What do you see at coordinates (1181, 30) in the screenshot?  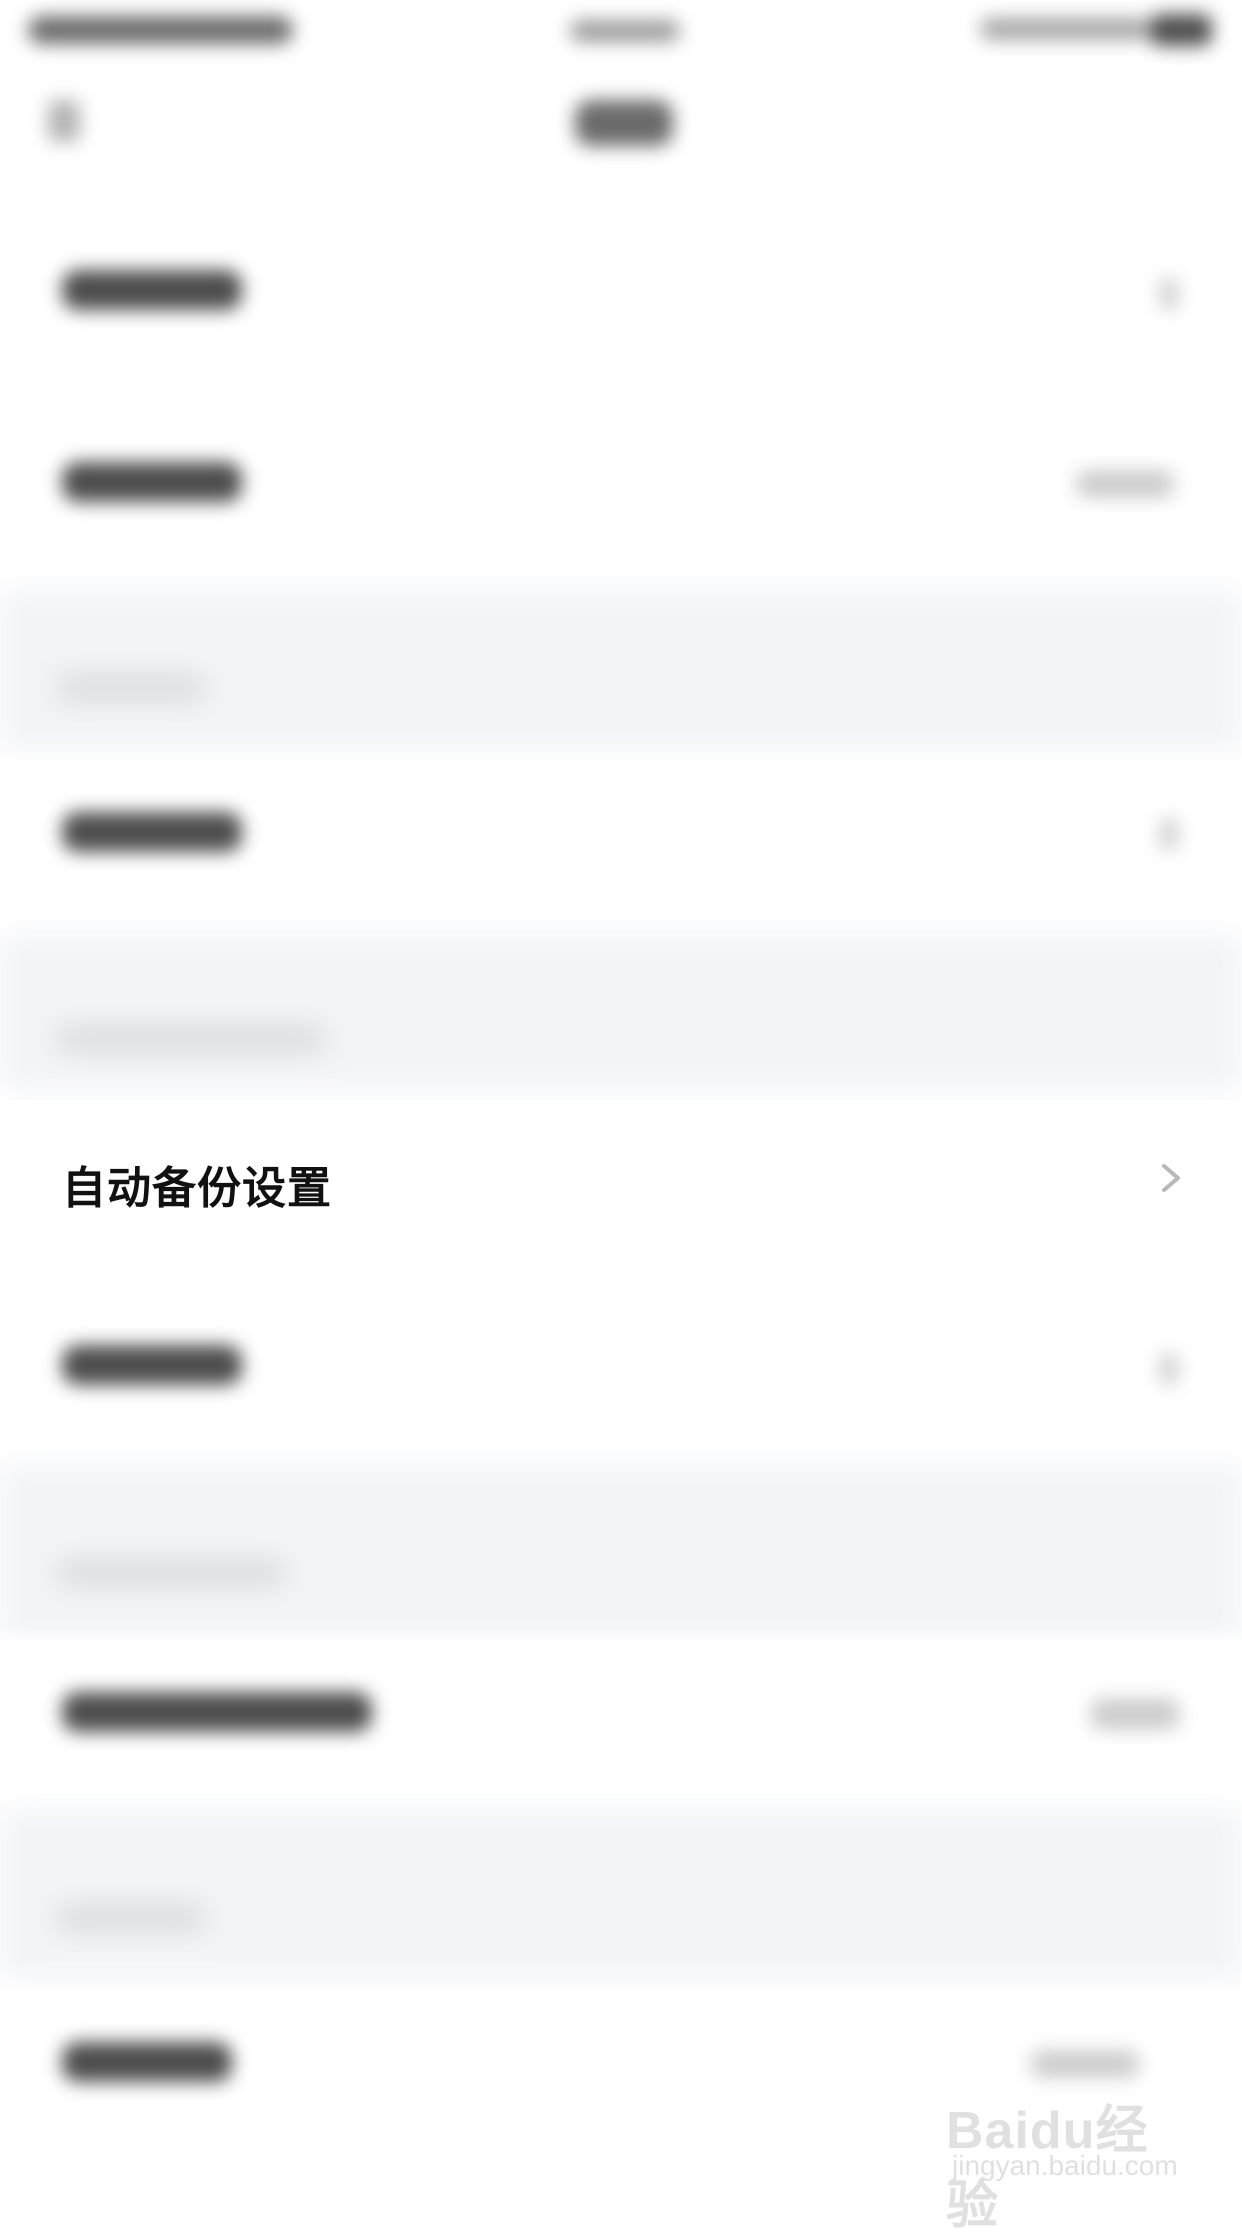 I see `battery-icon` at bounding box center [1181, 30].